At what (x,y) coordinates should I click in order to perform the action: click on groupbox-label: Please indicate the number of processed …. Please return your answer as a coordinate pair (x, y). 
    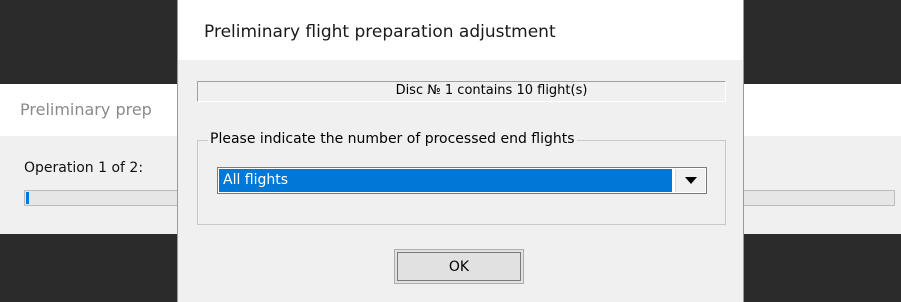
    Looking at the image, I should click on (392, 139).